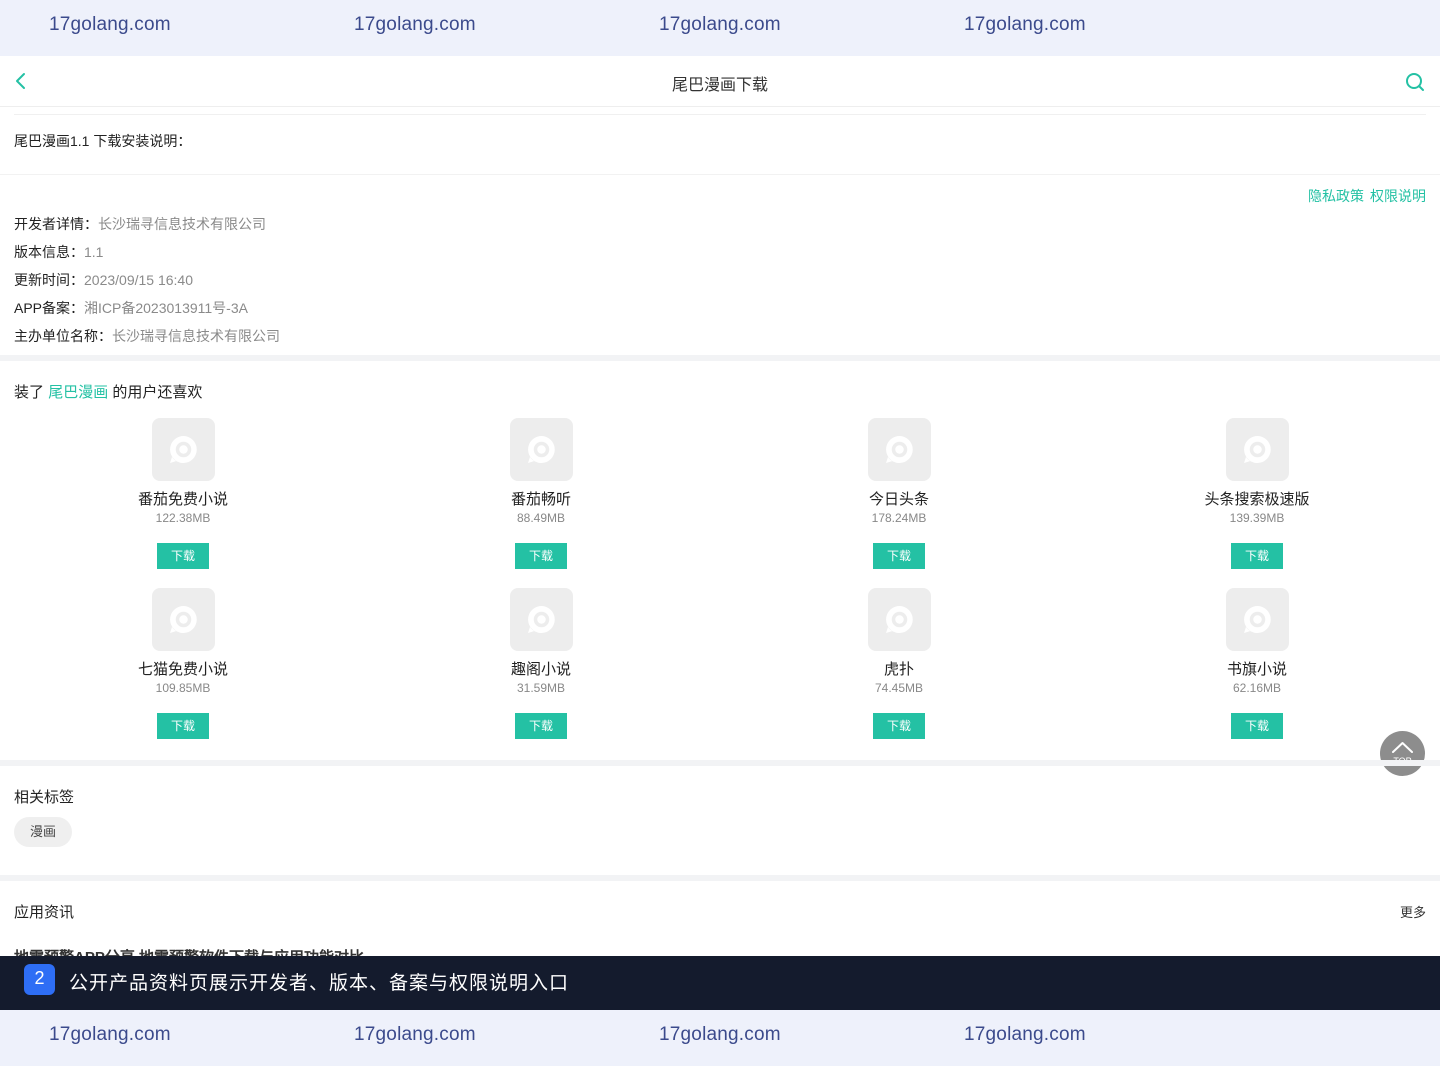 The image size is (1440, 1066). What do you see at coordinates (29, 392) in the screenshot?
I see `recommend-prefix: 装了` at bounding box center [29, 392].